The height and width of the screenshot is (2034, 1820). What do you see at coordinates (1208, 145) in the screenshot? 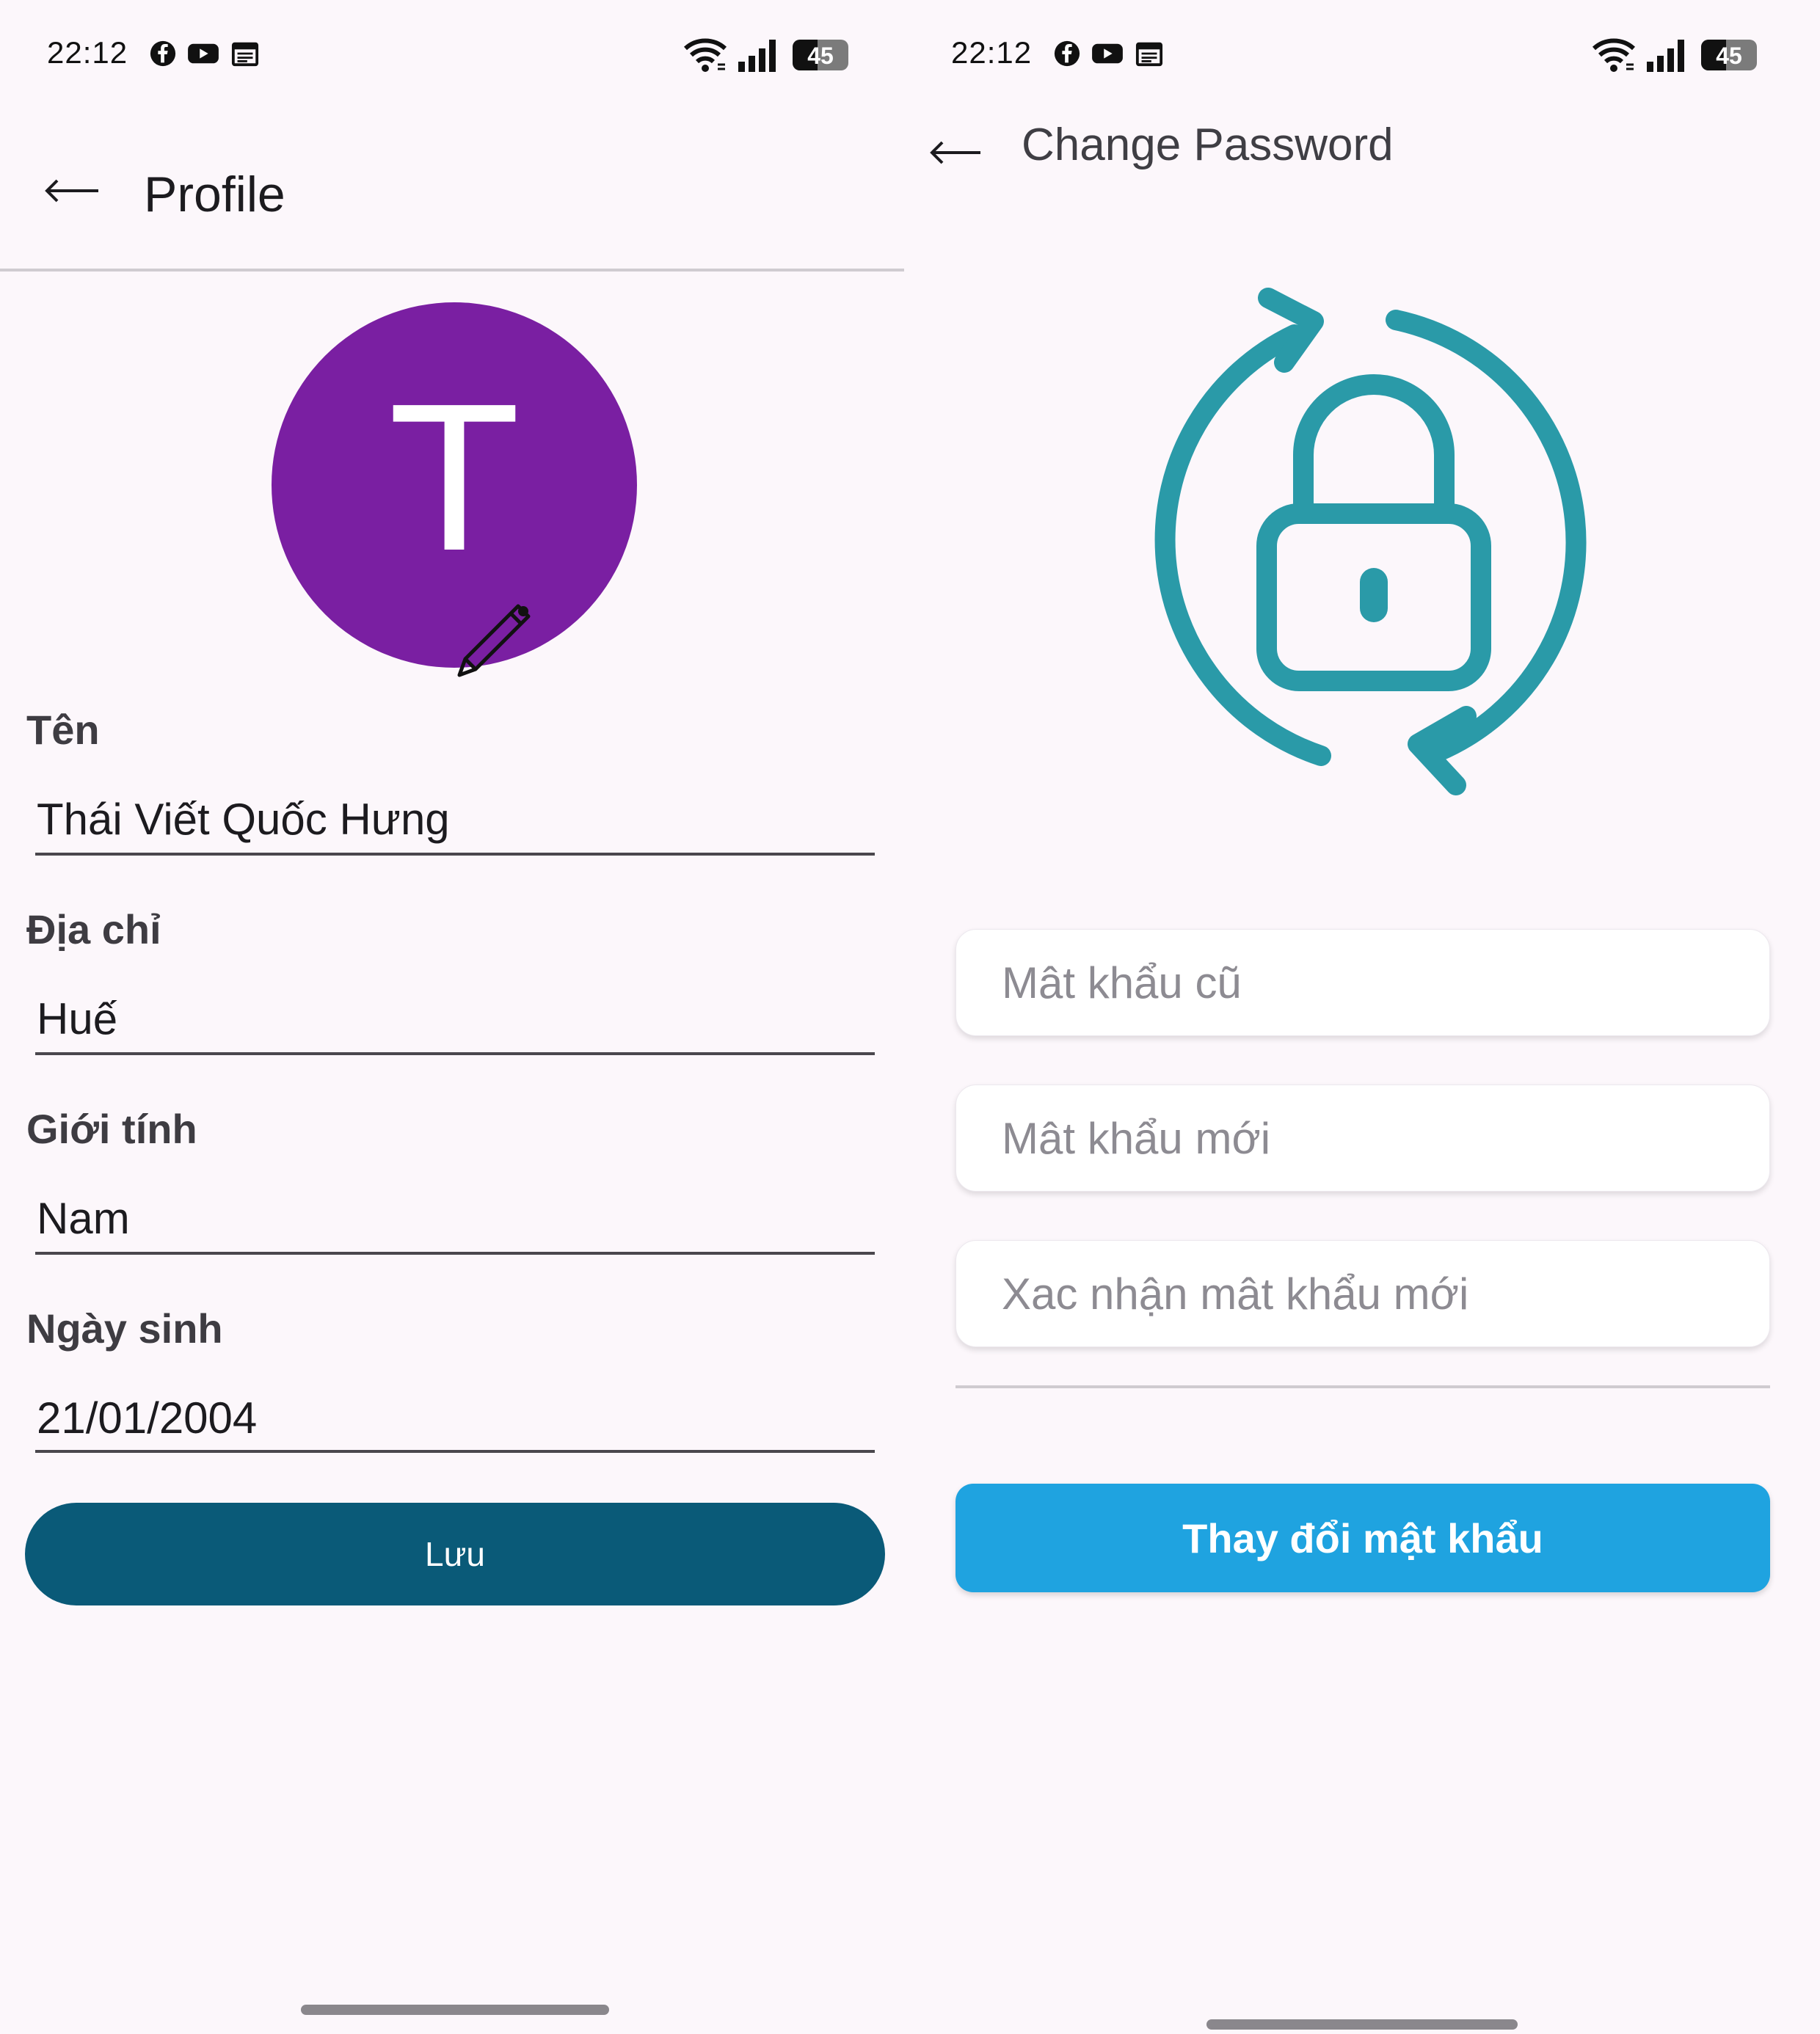
I see `page-title: Change Password` at bounding box center [1208, 145].